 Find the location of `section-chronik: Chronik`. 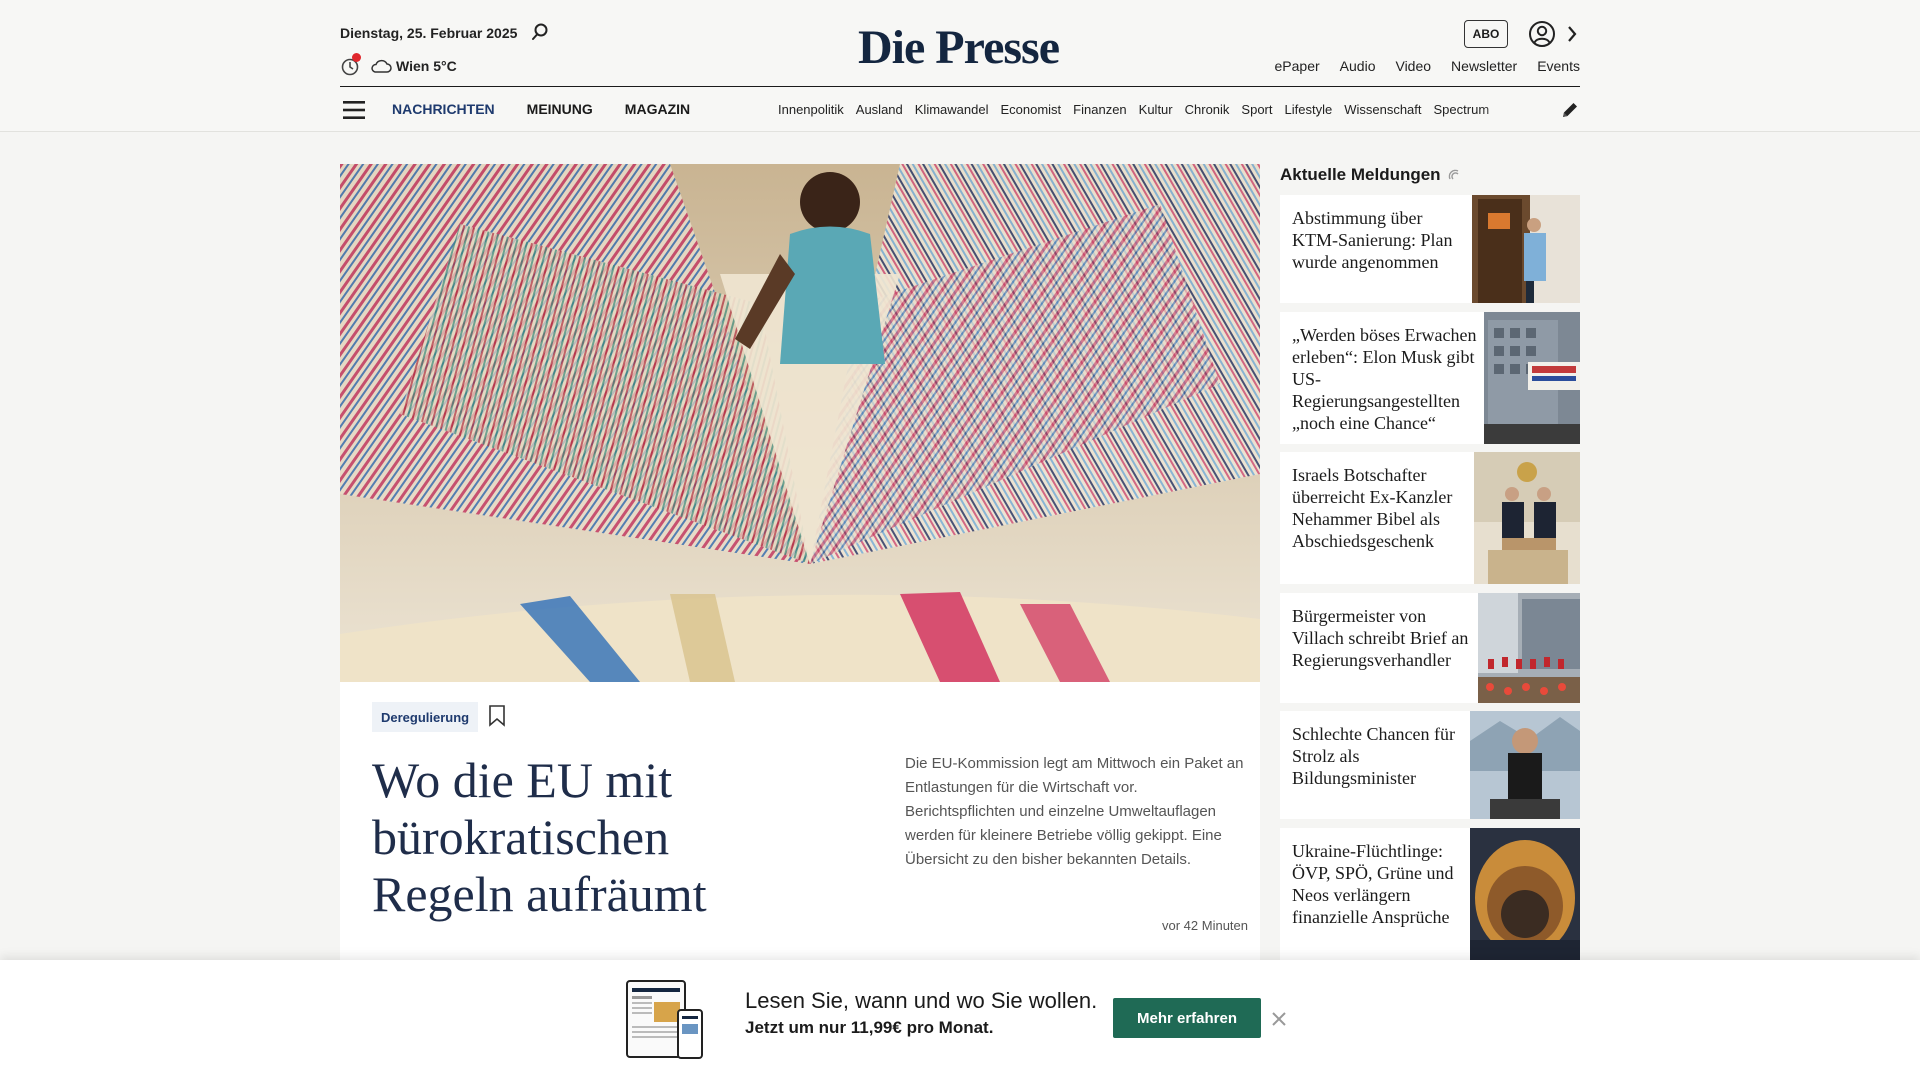

section-chronik: Chronik is located at coordinates (1207, 109).